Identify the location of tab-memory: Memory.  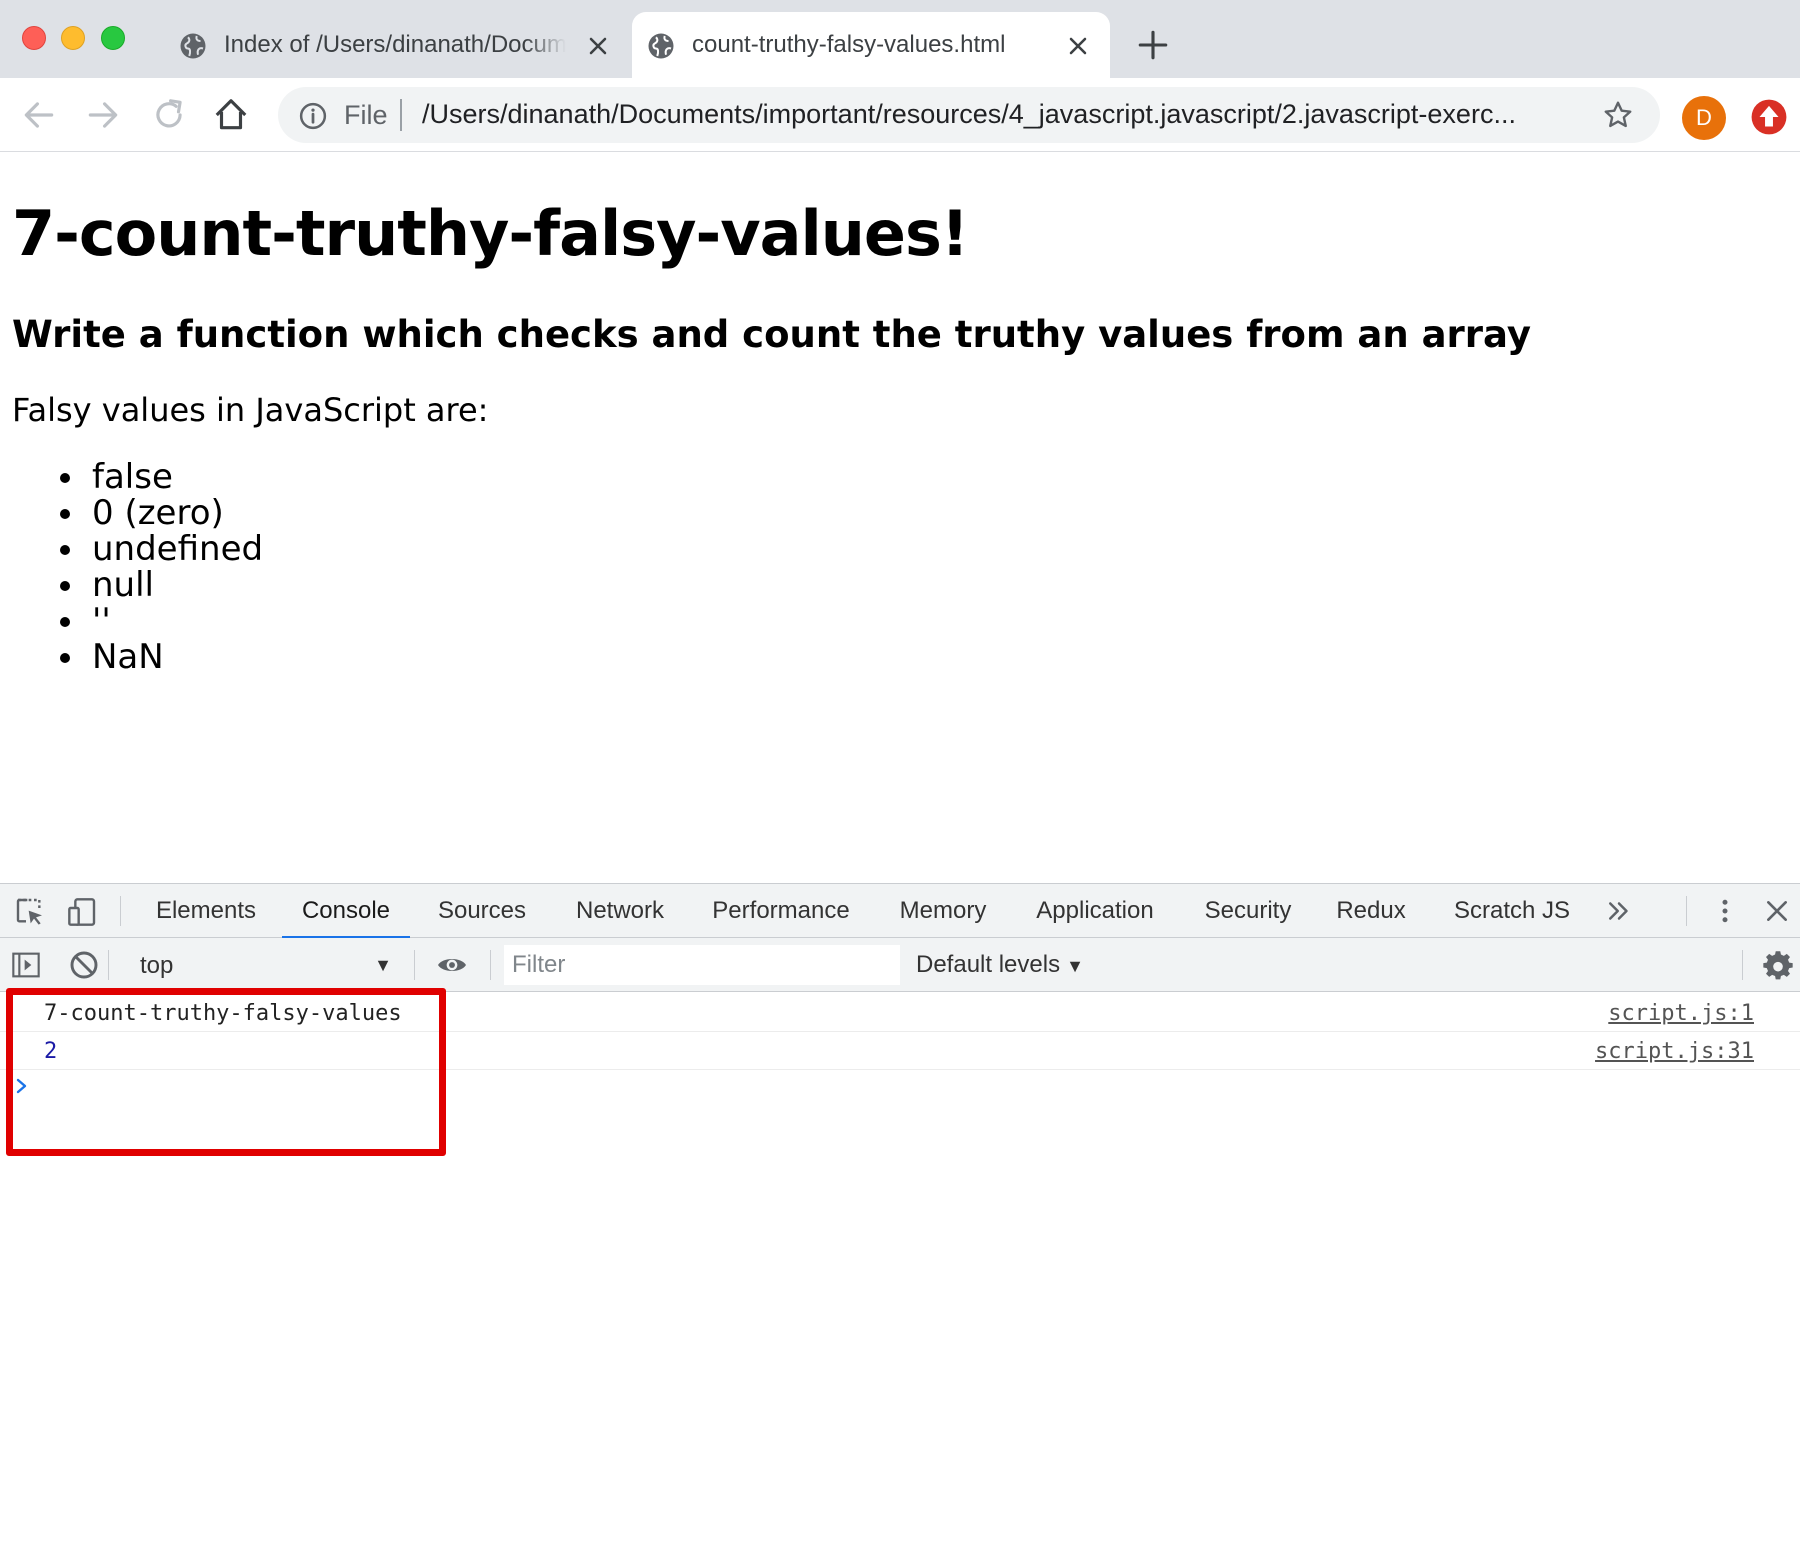
(943, 911).